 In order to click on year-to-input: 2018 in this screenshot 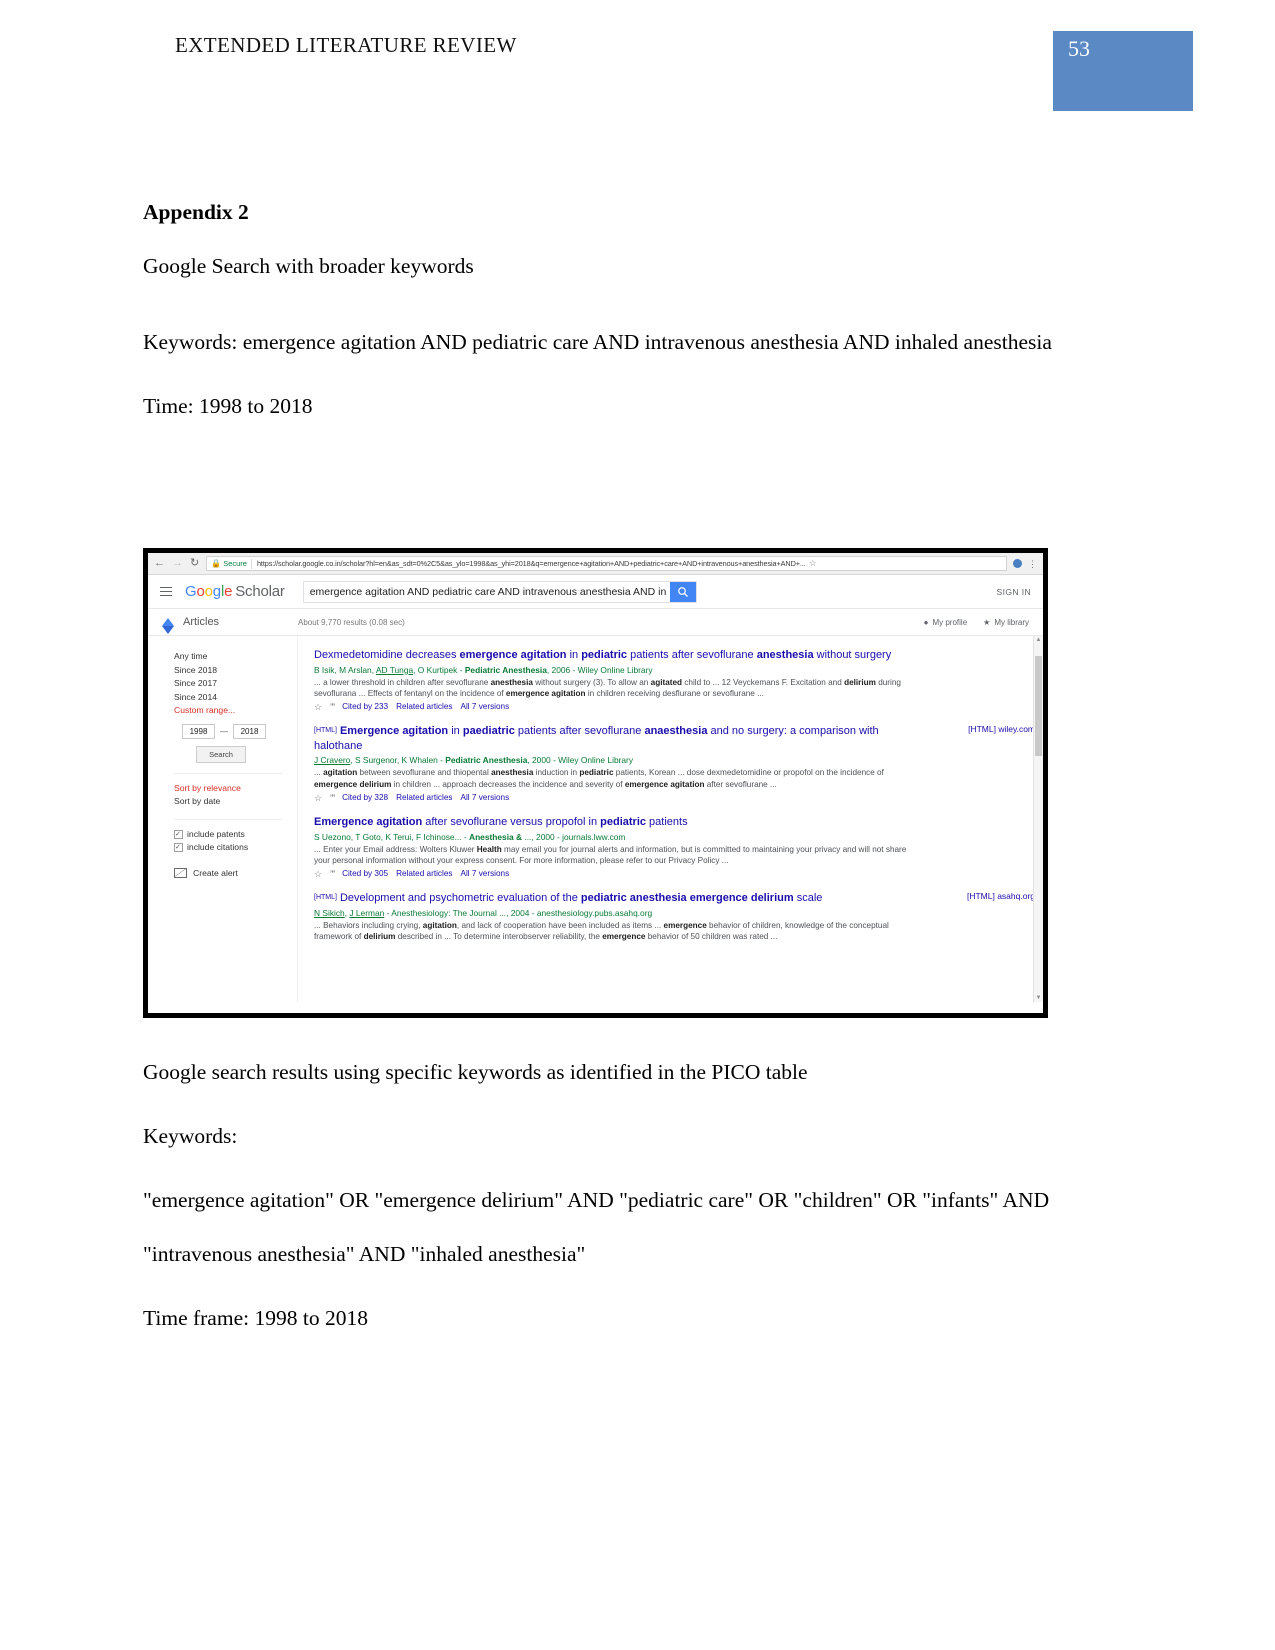, I will do `click(249, 731)`.